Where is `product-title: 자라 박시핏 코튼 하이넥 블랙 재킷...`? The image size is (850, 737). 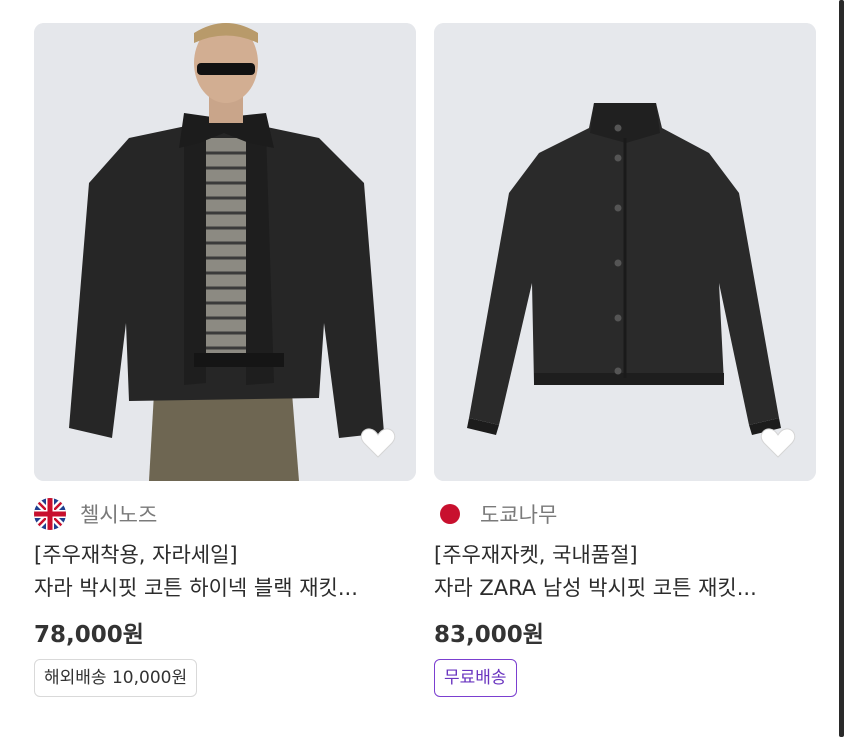 product-title: 자라 박시핏 코튼 하이넥 블랙 재킷... is located at coordinates (225, 588).